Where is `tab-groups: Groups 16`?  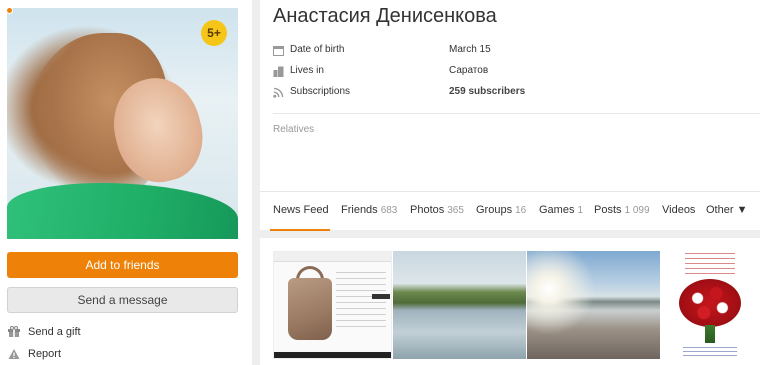
tab-groups: Groups 16 is located at coordinates (501, 210).